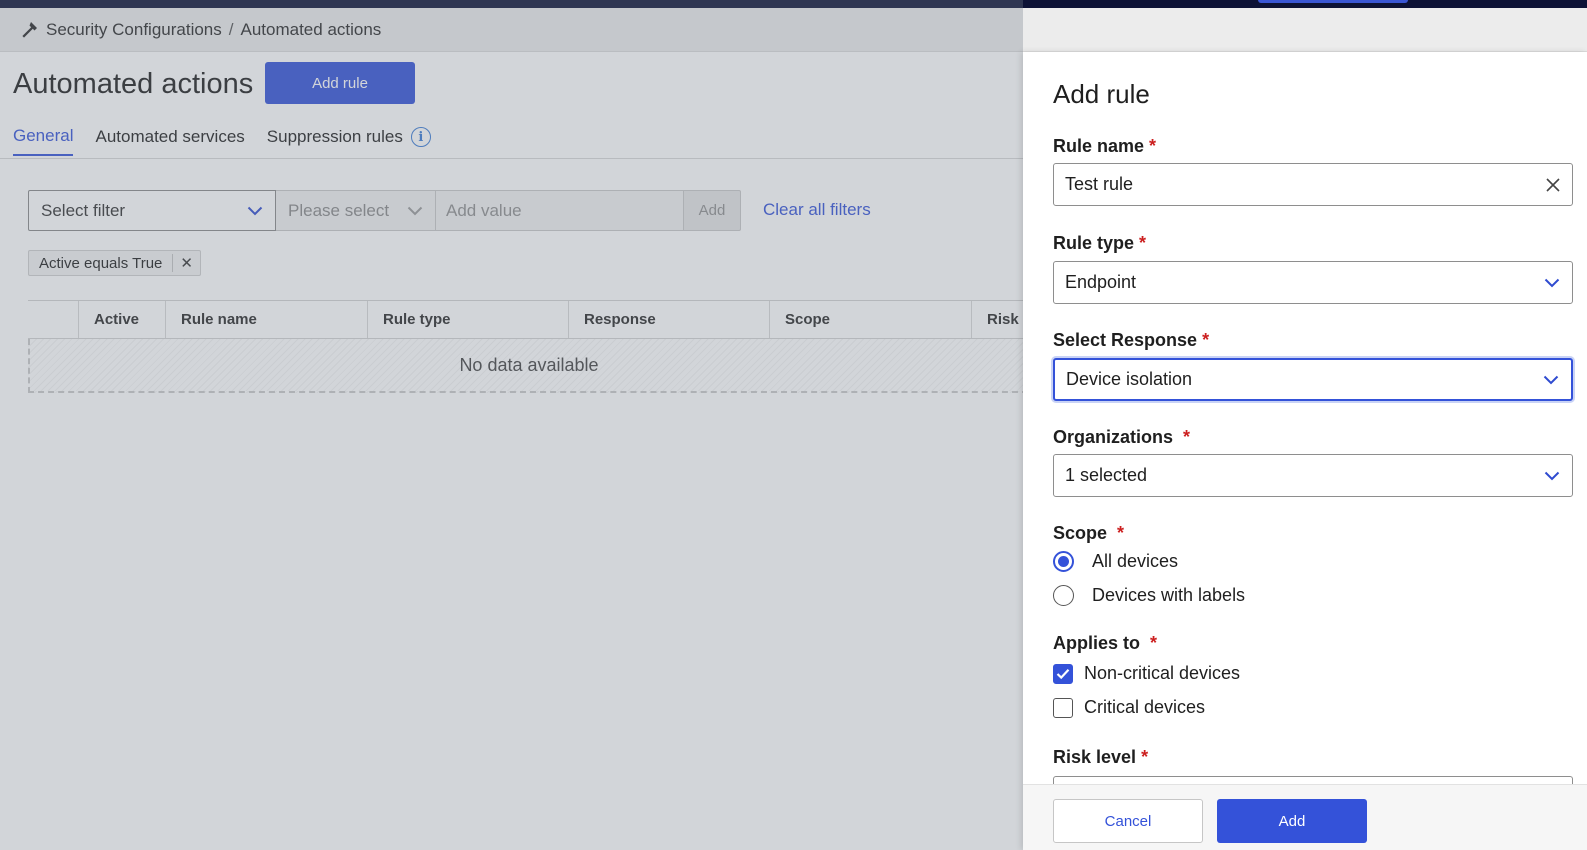 The height and width of the screenshot is (850, 1587). I want to click on radio-unselected, so click(1063, 595).